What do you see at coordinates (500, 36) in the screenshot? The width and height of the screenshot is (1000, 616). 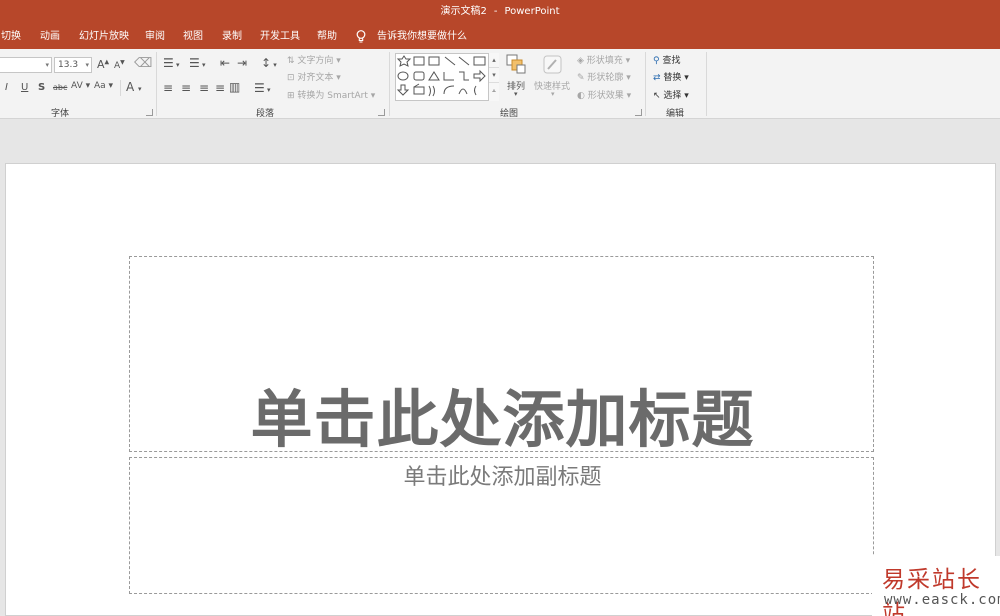 I see `ribbon-tab-bar: 切换 动画 幻灯片放映 审阅 视图 录制 开发工具 帮助 告诉我你想要做什么` at bounding box center [500, 36].